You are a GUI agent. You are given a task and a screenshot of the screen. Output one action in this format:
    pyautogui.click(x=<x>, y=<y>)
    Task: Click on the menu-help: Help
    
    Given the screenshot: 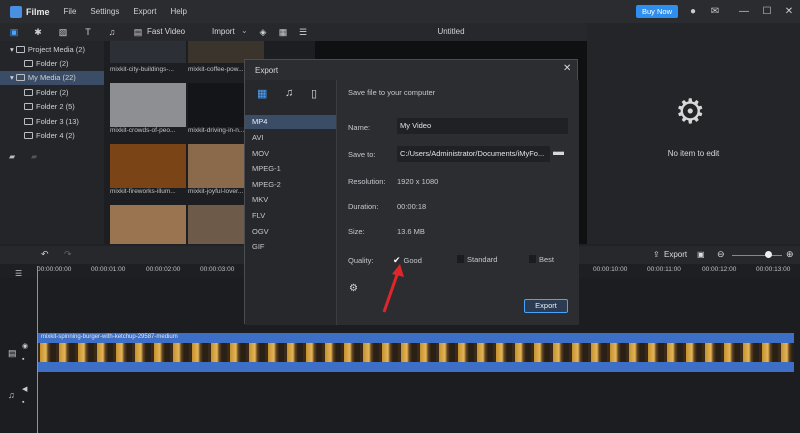 What is the action you would take?
    pyautogui.click(x=178, y=11)
    